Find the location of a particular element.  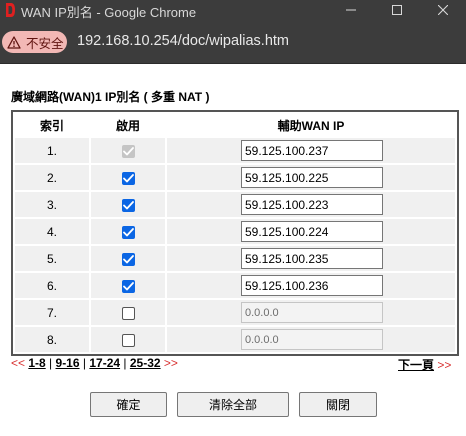

security-label: 不安全 is located at coordinates (45, 43).